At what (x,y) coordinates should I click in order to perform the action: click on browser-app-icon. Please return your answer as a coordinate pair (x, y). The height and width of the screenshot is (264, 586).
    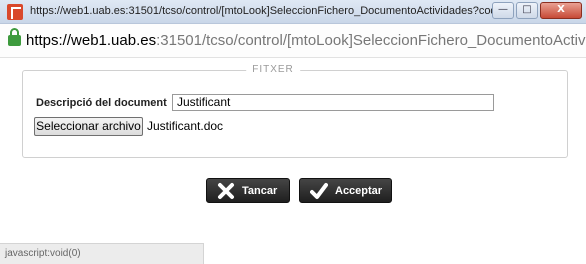
    Looking at the image, I should click on (15, 12).